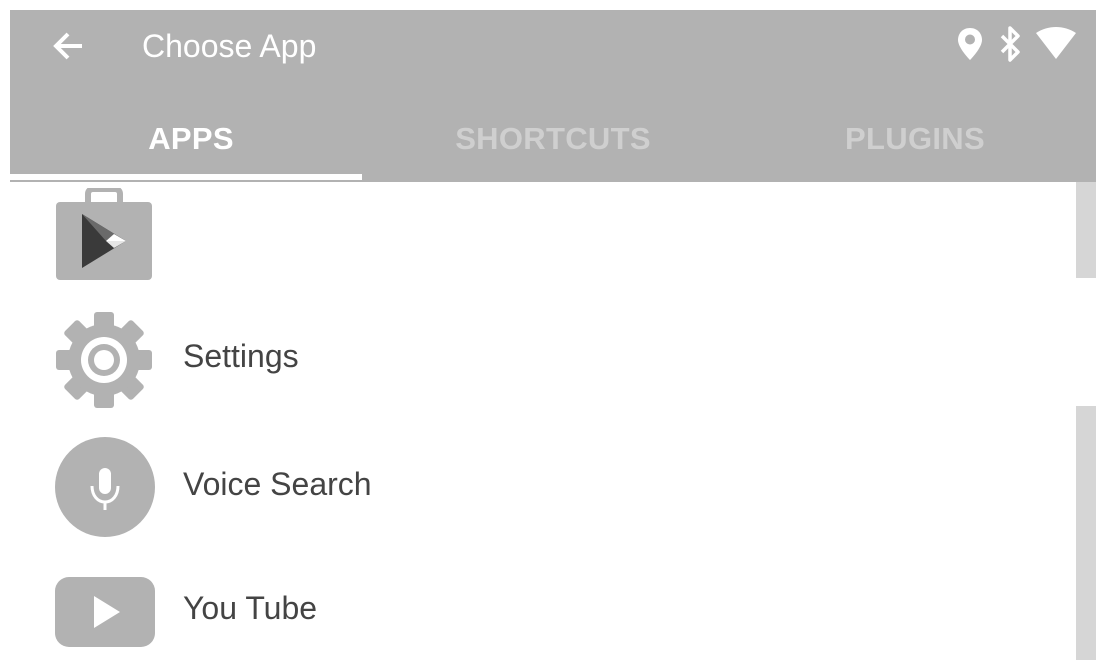 The image size is (1096, 660). I want to click on back-button, so click(68, 48).